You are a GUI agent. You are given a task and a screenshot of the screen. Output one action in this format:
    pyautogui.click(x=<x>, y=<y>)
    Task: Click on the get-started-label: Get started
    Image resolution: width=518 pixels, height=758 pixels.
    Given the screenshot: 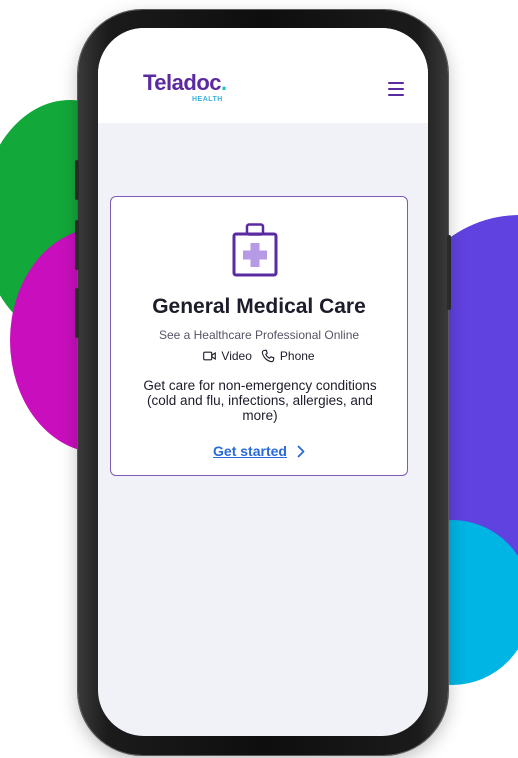 What is the action you would take?
    pyautogui.click(x=250, y=451)
    